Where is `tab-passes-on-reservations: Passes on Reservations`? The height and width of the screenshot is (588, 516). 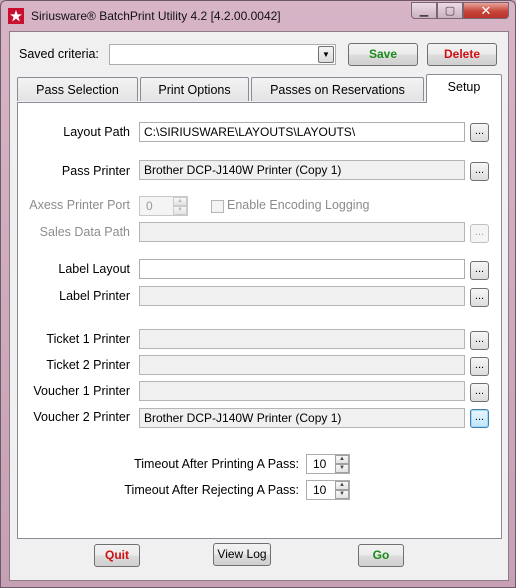
tab-passes-on-reservations: Passes on Reservations is located at coordinates (337, 89).